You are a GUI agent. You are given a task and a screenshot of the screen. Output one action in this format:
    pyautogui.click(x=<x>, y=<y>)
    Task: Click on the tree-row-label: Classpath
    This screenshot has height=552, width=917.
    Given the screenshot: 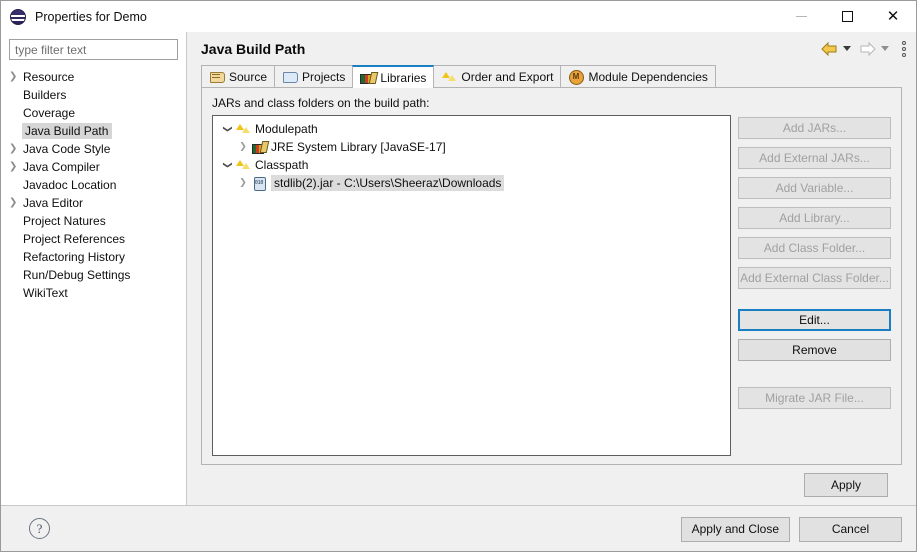 What is the action you would take?
    pyautogui.click(x=282, y=165)
    